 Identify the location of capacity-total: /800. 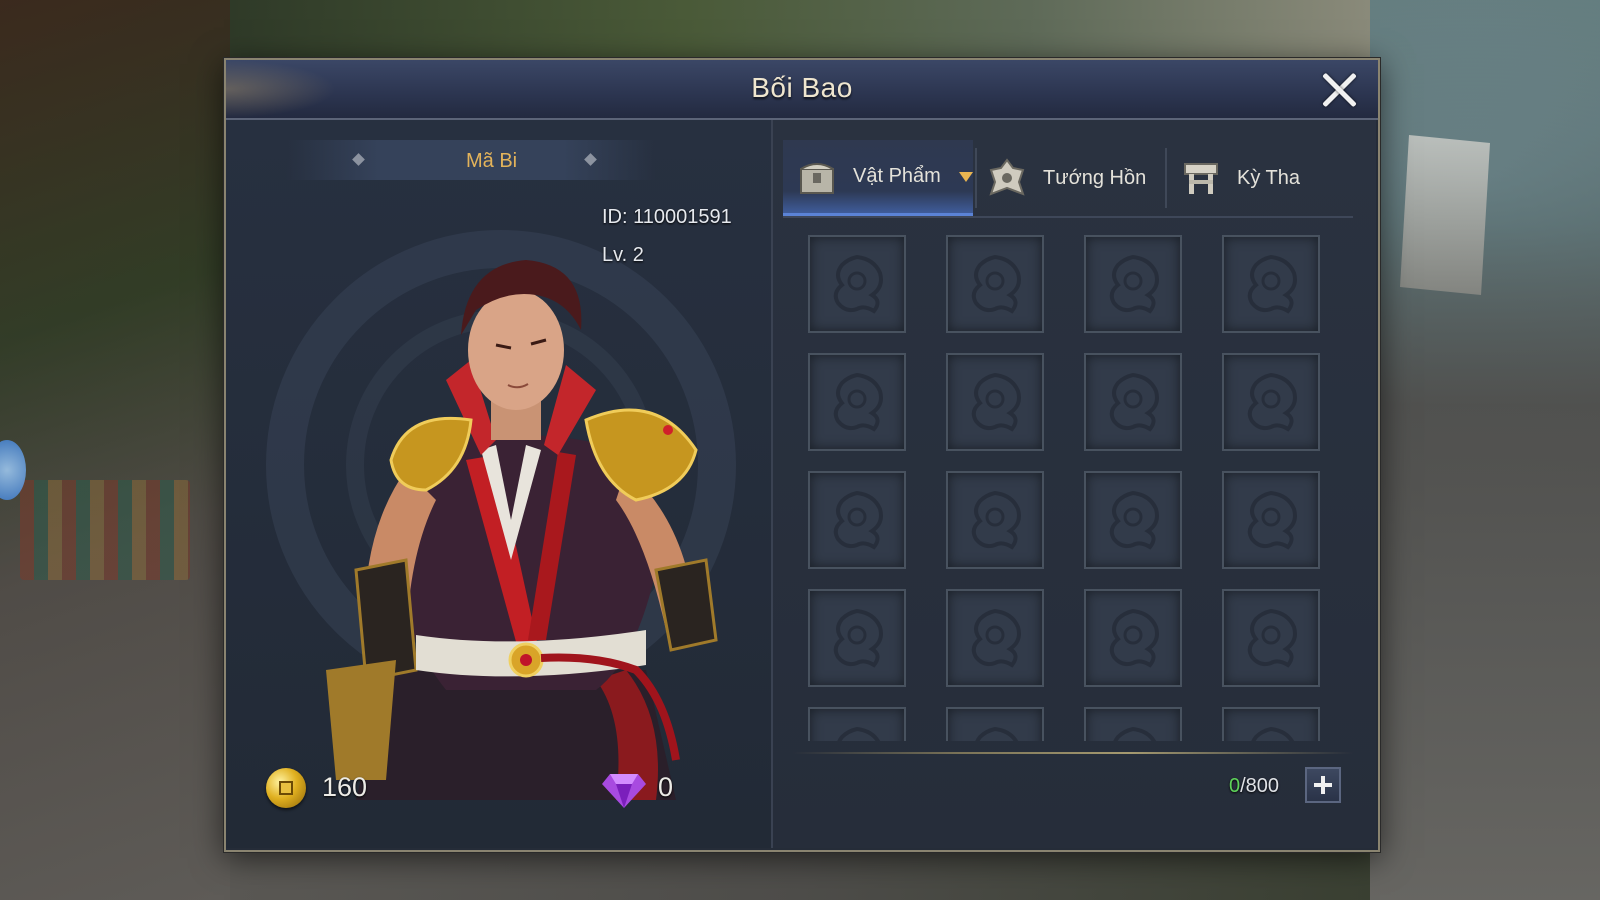
(1260, 786).